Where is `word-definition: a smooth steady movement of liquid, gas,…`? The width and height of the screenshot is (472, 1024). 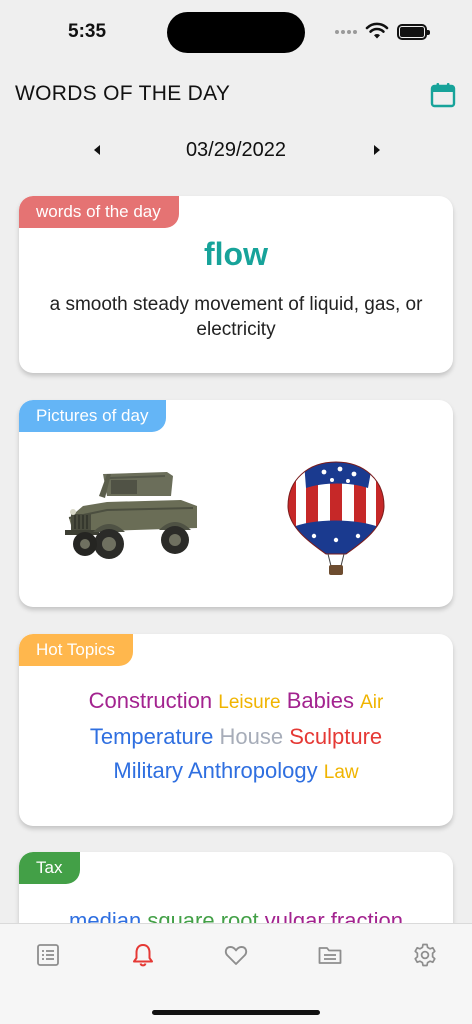 word-definition: a smooth steady movement of liquid, gas,… is located at coordinates (236, 317).